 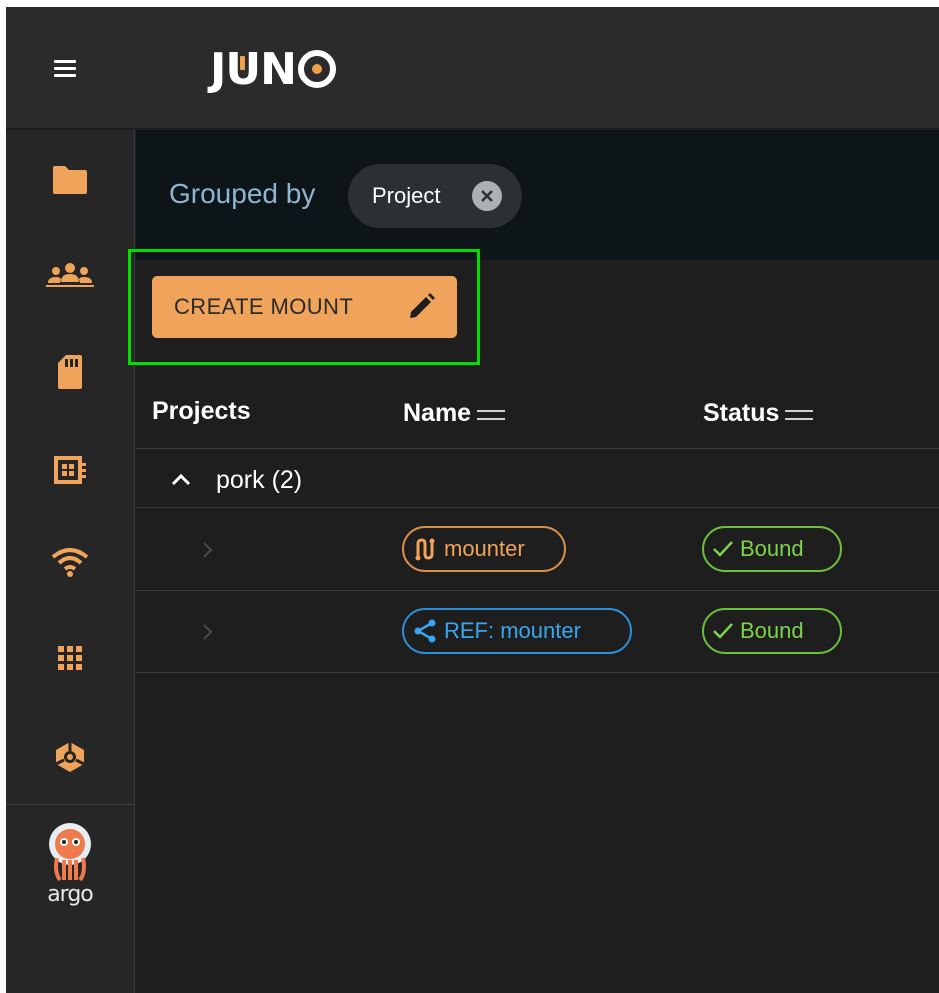 I want to click on app-logo: JUN, so click(x=273, y=69).